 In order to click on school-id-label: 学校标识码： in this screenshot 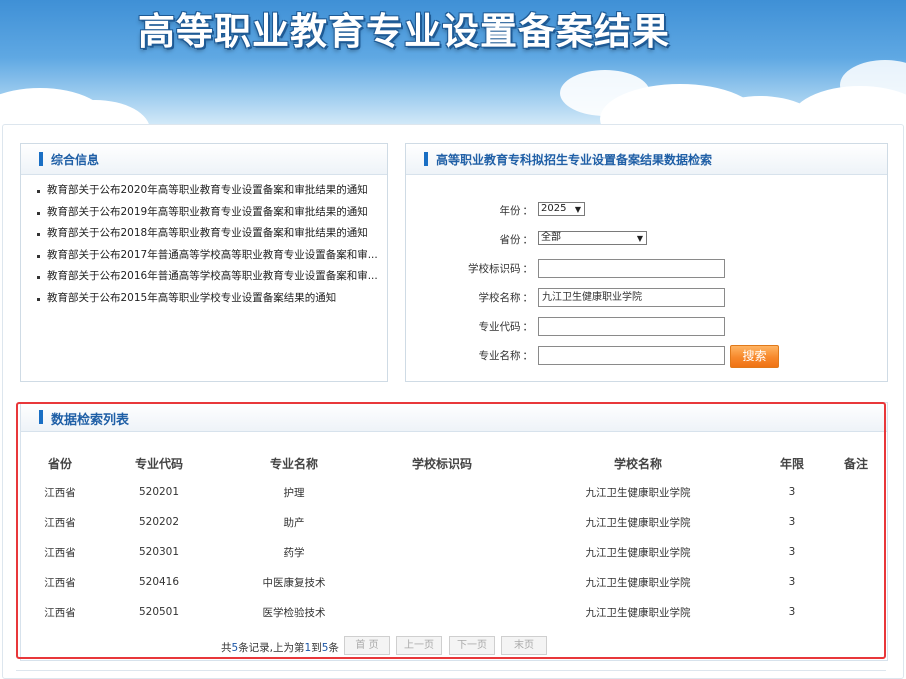, I will do `click(500, 269)`.